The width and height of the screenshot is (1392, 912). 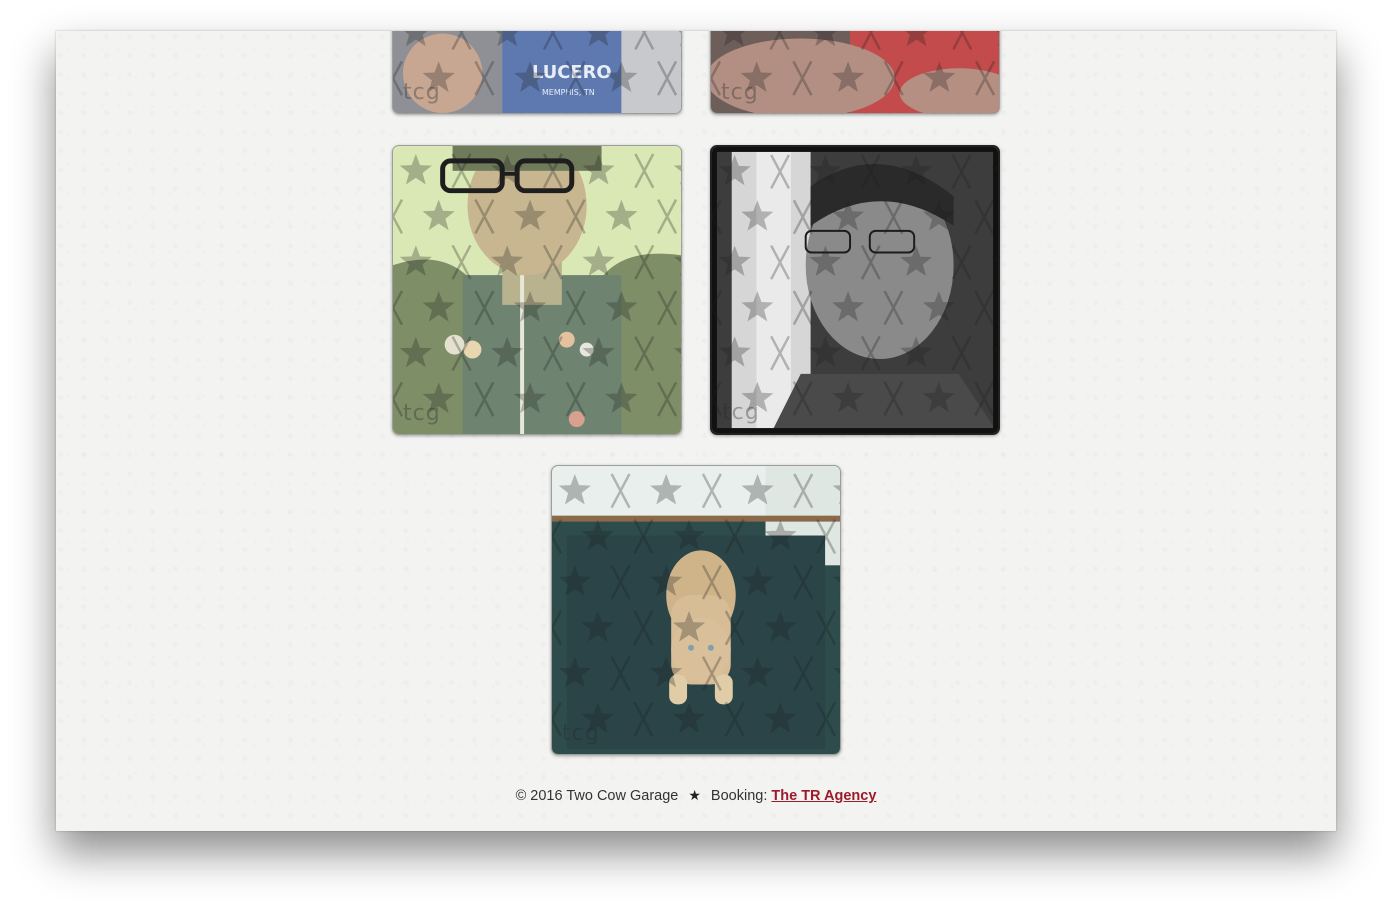 I want to click on copyright-text: © 2016 Two Cow Garage, so click(x=597, y=796).